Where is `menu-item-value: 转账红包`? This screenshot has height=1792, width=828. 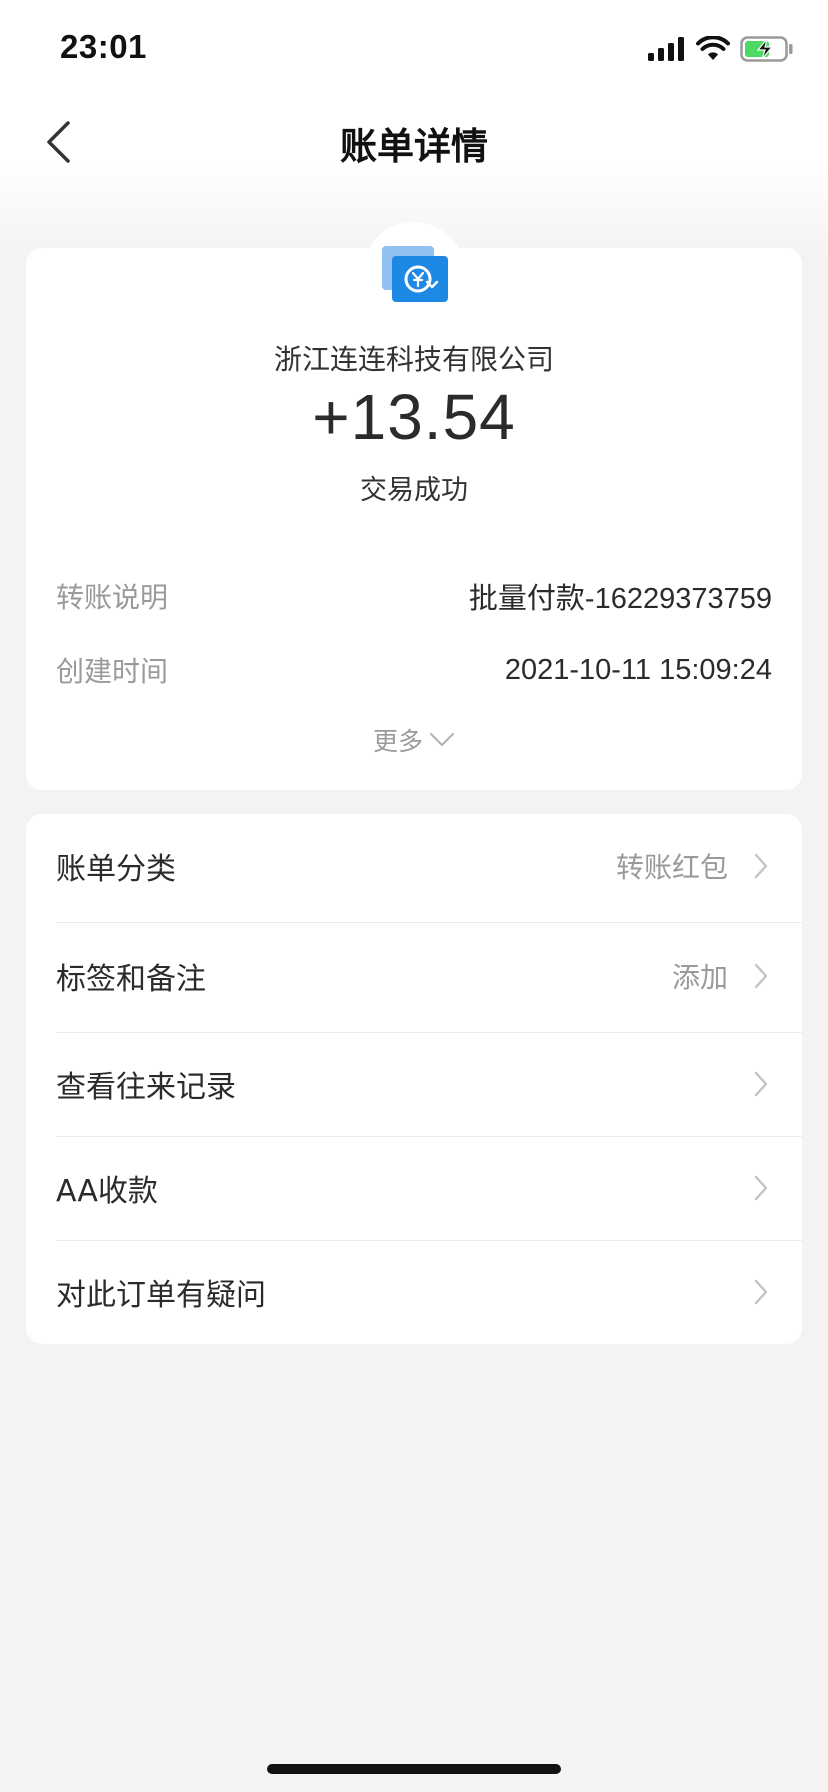
menu-item-value: 转账红包 is located at coordinates (671, 867).